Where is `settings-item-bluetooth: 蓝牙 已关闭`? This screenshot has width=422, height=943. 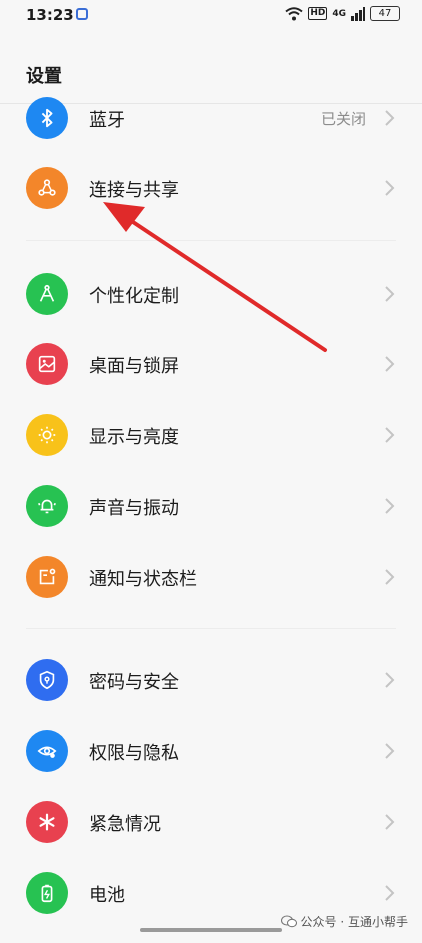 settings-item-bluetooth: 蓝牙 已关闭 is located at coordinates (211, 118).